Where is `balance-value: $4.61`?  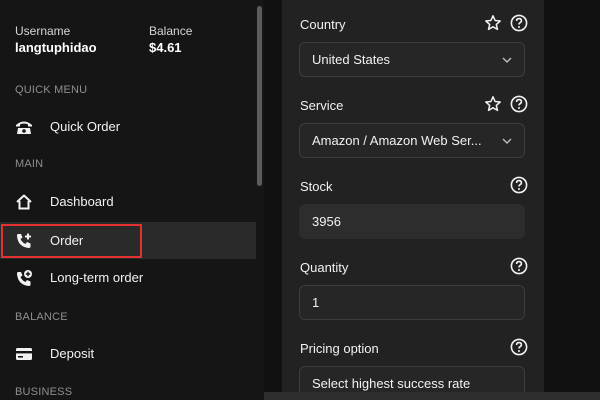
balance-value: $4.61 is located at coordinates (165, 47).